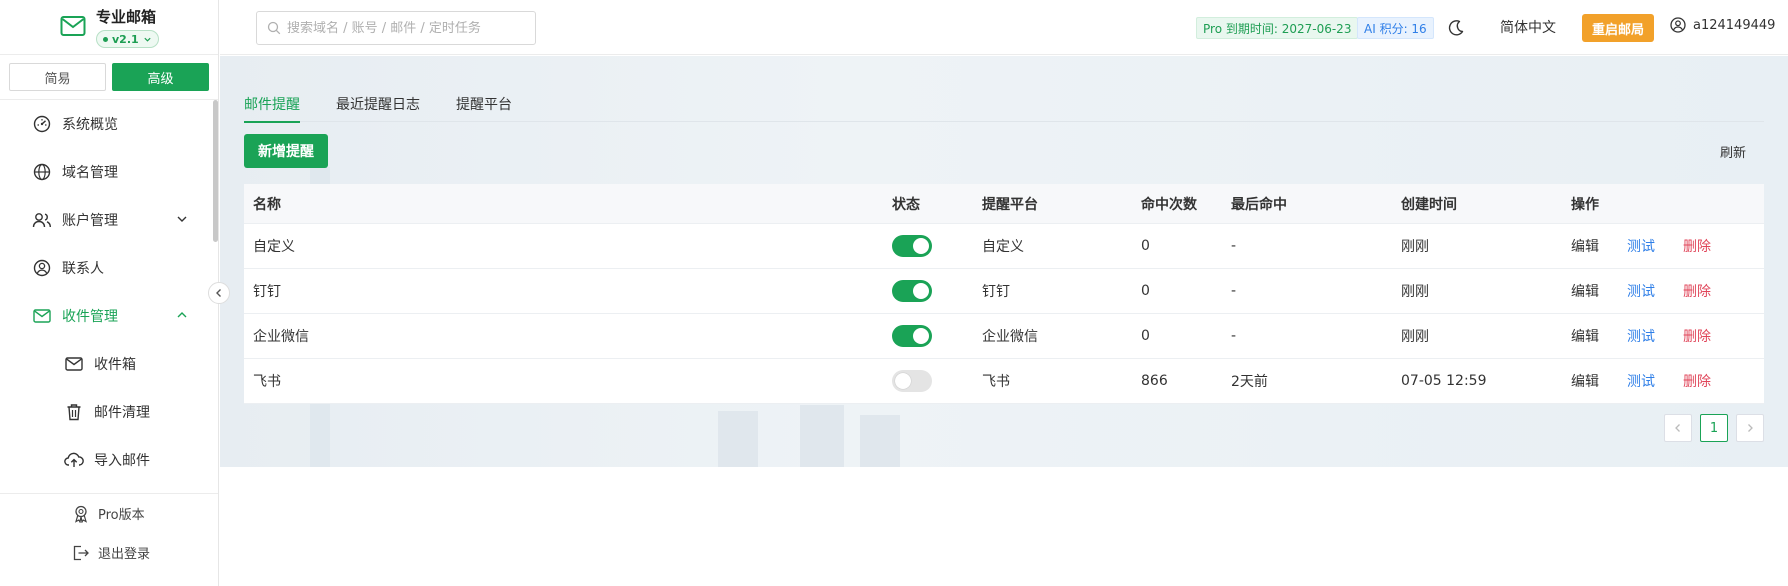 The width and height of the screenshot is (1788, 586). Describe the element at coordinates (90, 173) in the screenshot. I see `sidebar-item-label: 域名管理` at that location.